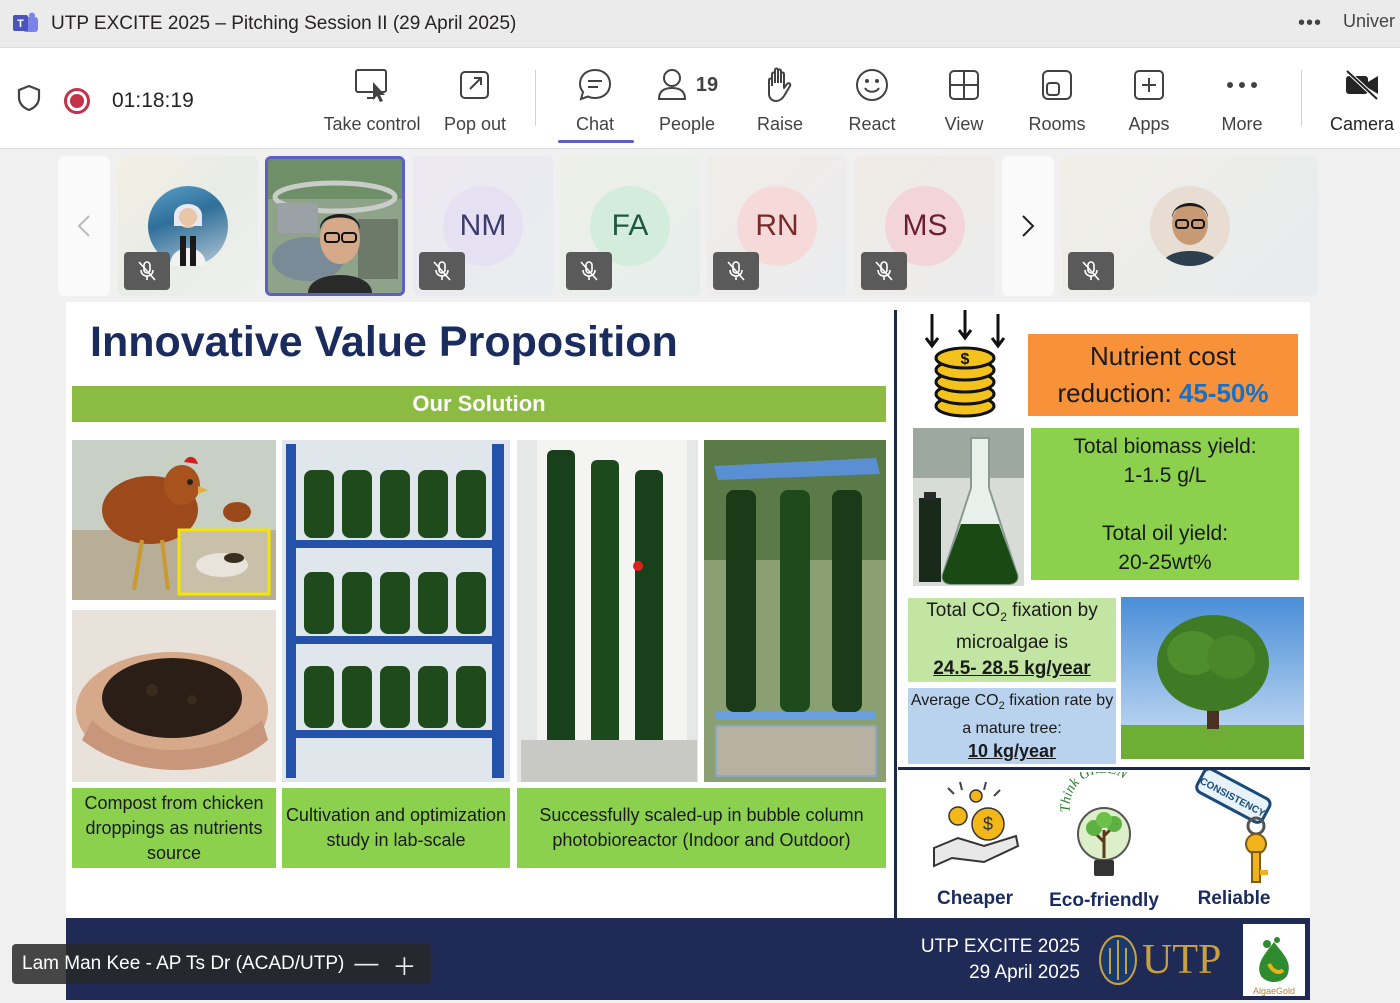 The width and height of the screenshot is (1400, 1003). Describe the element at coordinates (475, 124) in the screenshot. I see `pop-out-label: Pop out` at that location.